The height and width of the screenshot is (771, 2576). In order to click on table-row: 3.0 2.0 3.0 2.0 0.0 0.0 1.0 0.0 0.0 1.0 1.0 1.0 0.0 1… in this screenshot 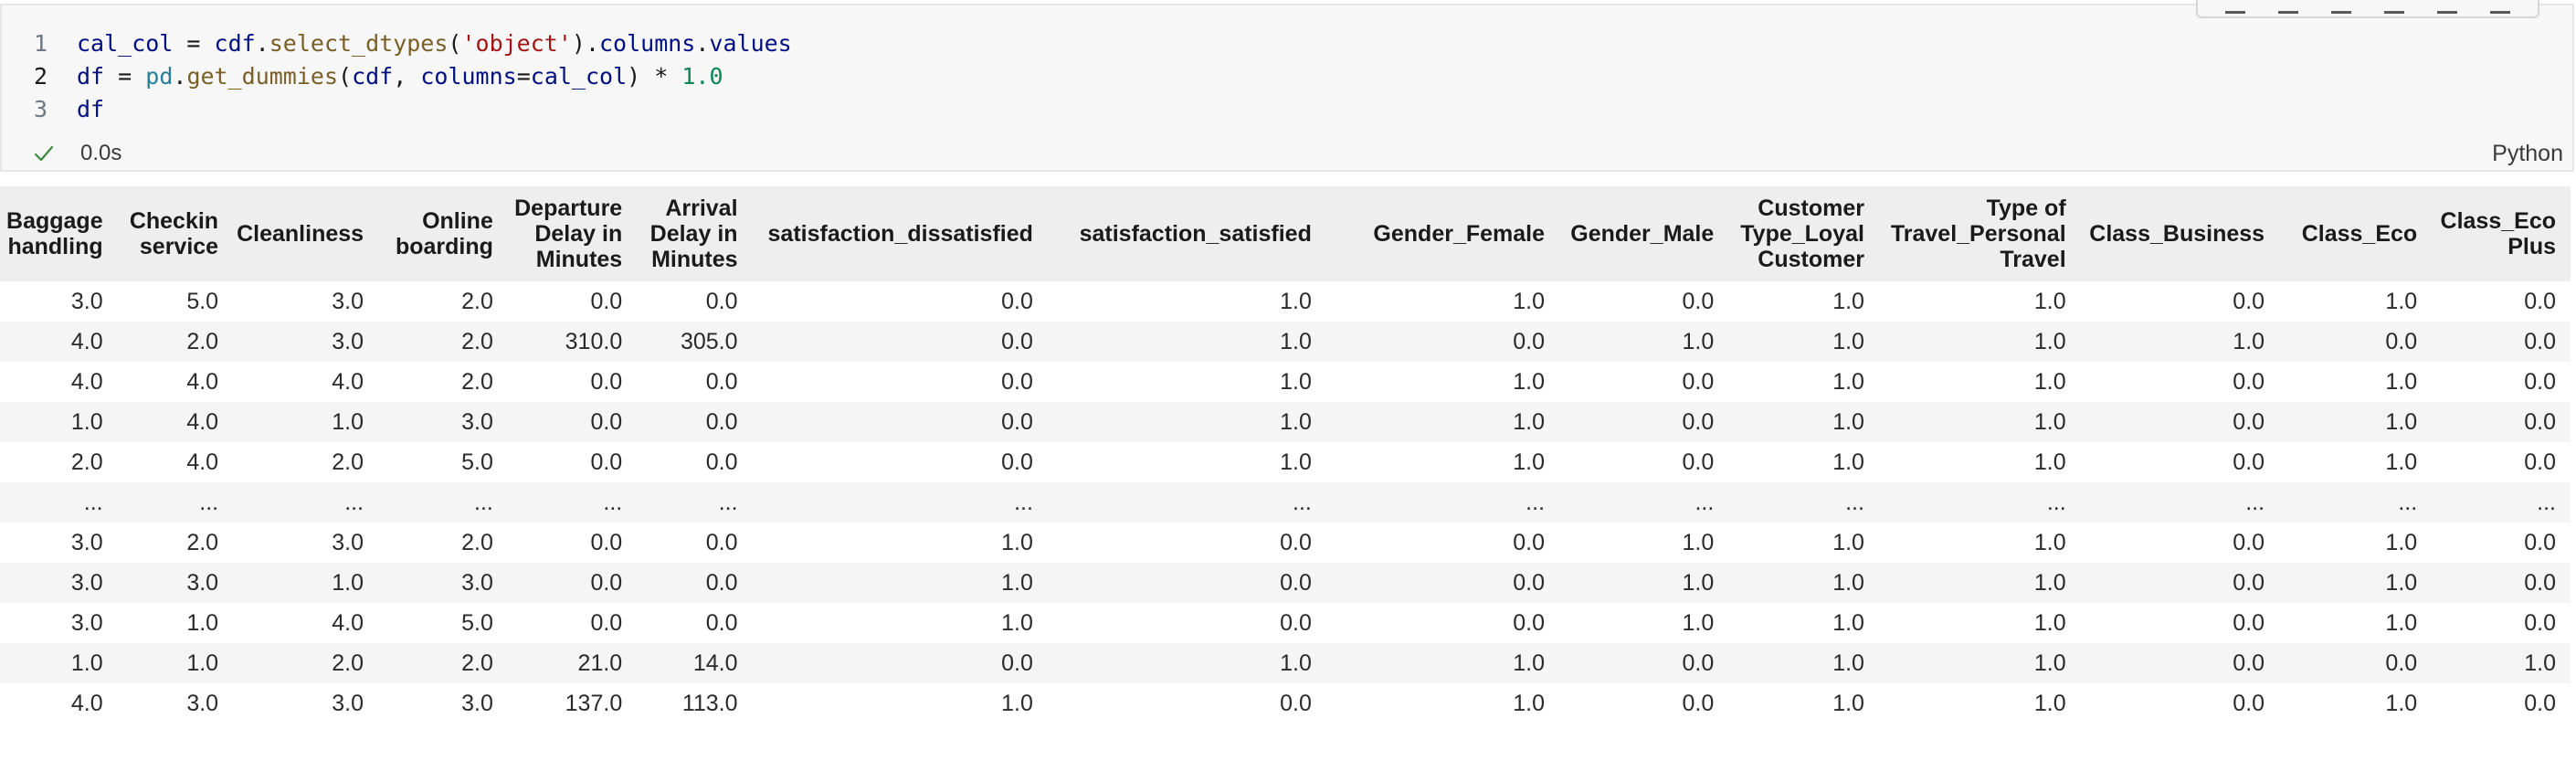, I will do `click(1285, 543)`.